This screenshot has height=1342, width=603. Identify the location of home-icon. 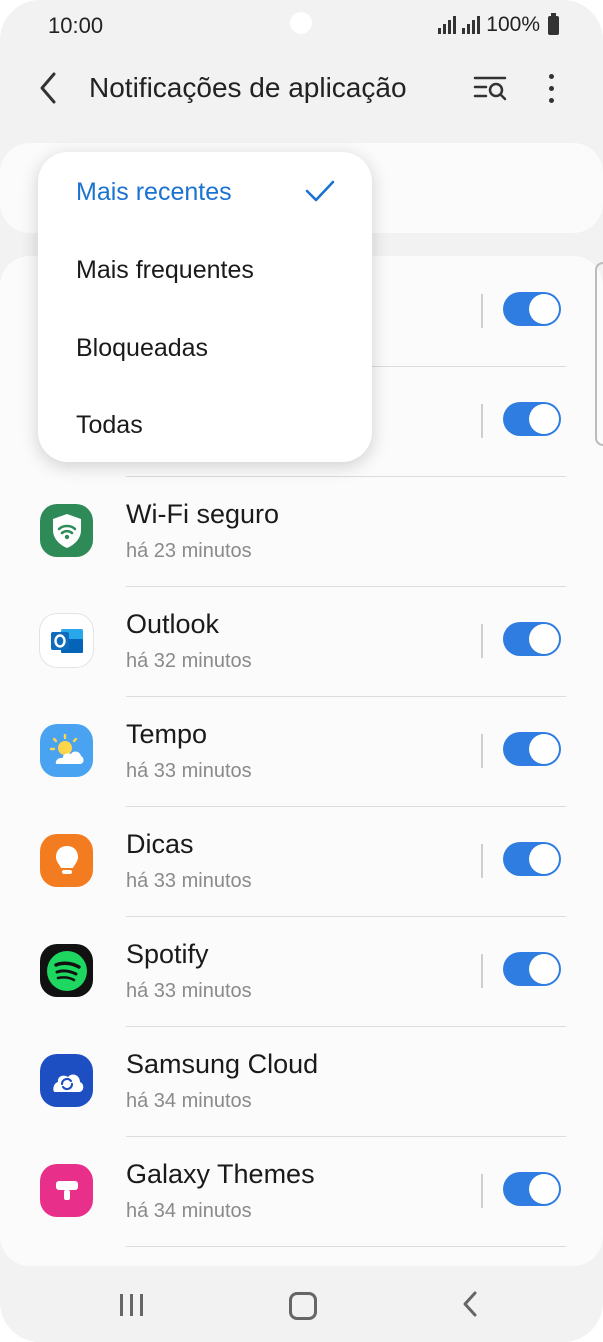
(303, 1306).